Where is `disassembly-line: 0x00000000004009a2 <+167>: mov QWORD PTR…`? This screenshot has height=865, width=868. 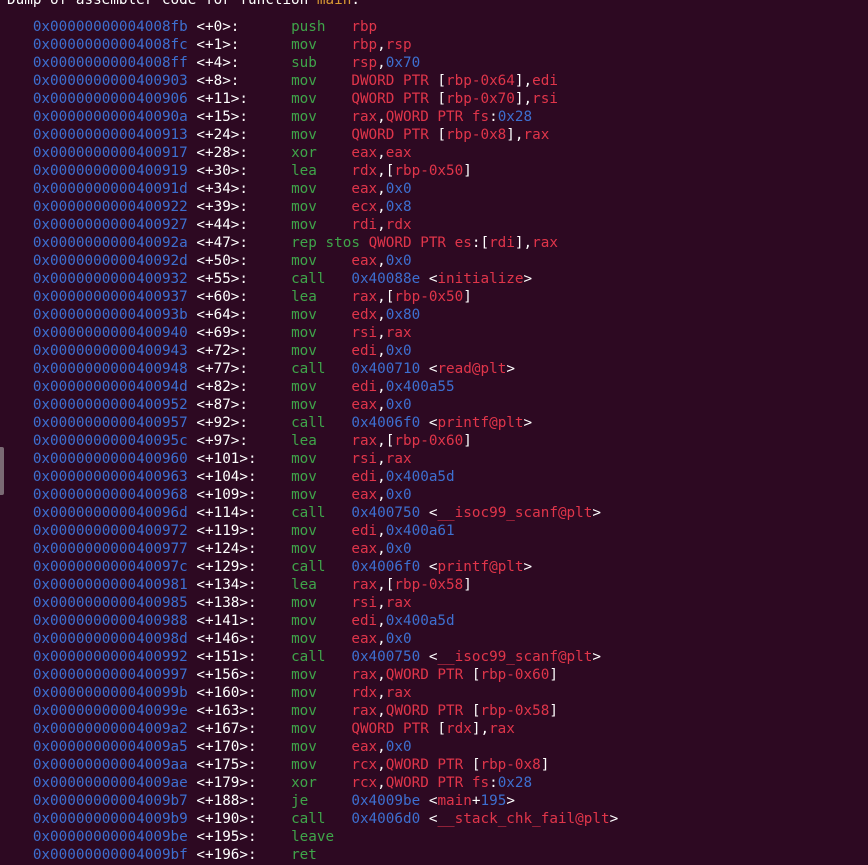 disassembly-line: 0x00000000004009a2 <+167>: mov QWORD PTR… is located at coordinates (312, 729).